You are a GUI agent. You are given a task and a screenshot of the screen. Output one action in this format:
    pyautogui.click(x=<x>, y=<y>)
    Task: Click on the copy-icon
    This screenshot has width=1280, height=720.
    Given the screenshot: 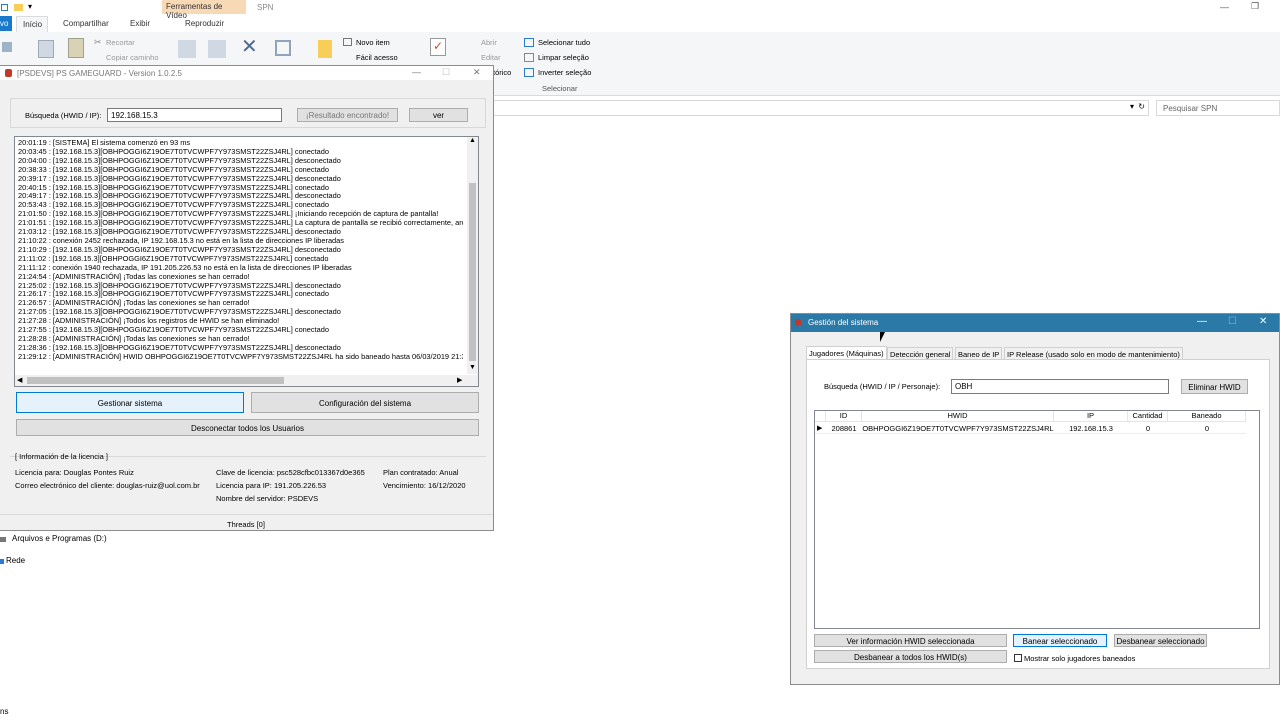 What is the action you would take?
    pyautogui.click(x=46, y=49)
    